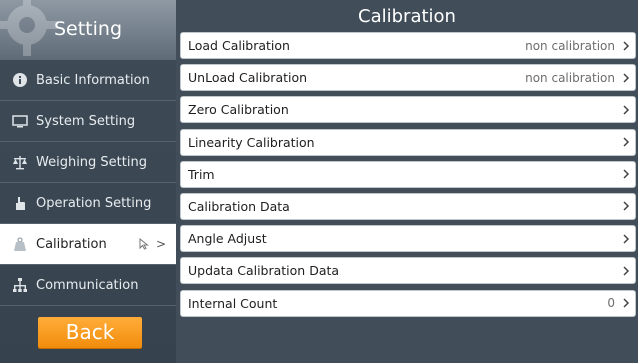 This screenshot has width=638, height=363. Describe the element at coordinates (20, 80) in the screenshot. I see `info-icon` at that location.